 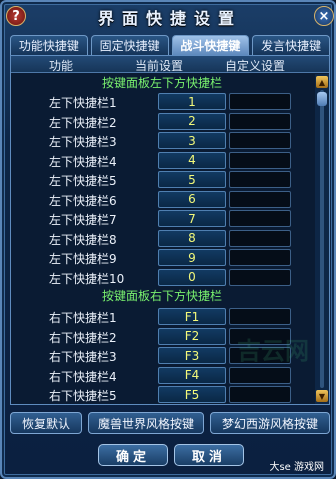 I want to click on table-header: 功能 当前设置 自定义设置, so click(x=170, y=64).